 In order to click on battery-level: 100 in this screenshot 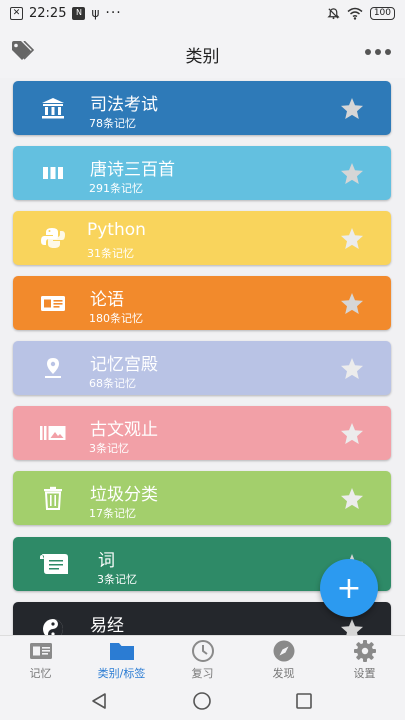, I will do `click(382, 13)`.